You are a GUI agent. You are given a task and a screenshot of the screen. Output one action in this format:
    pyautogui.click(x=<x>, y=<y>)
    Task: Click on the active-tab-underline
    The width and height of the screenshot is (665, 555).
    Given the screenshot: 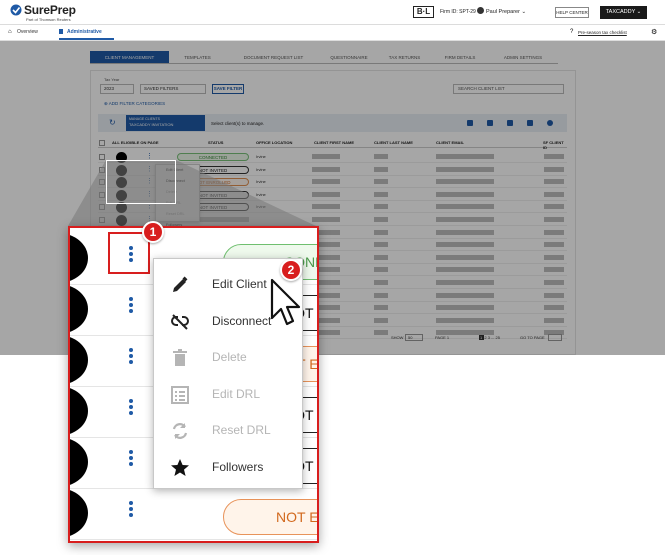 What is the action you would take?
    pyautogui.click(x=86, y=39)
    